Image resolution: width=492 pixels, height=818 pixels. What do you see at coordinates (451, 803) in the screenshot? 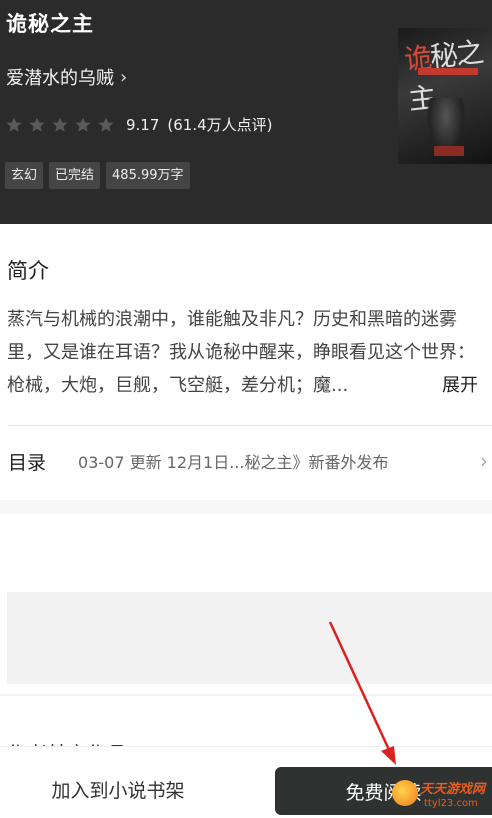
I see `watermark-url: ttyl23.com` at bounding box center [451, 803].